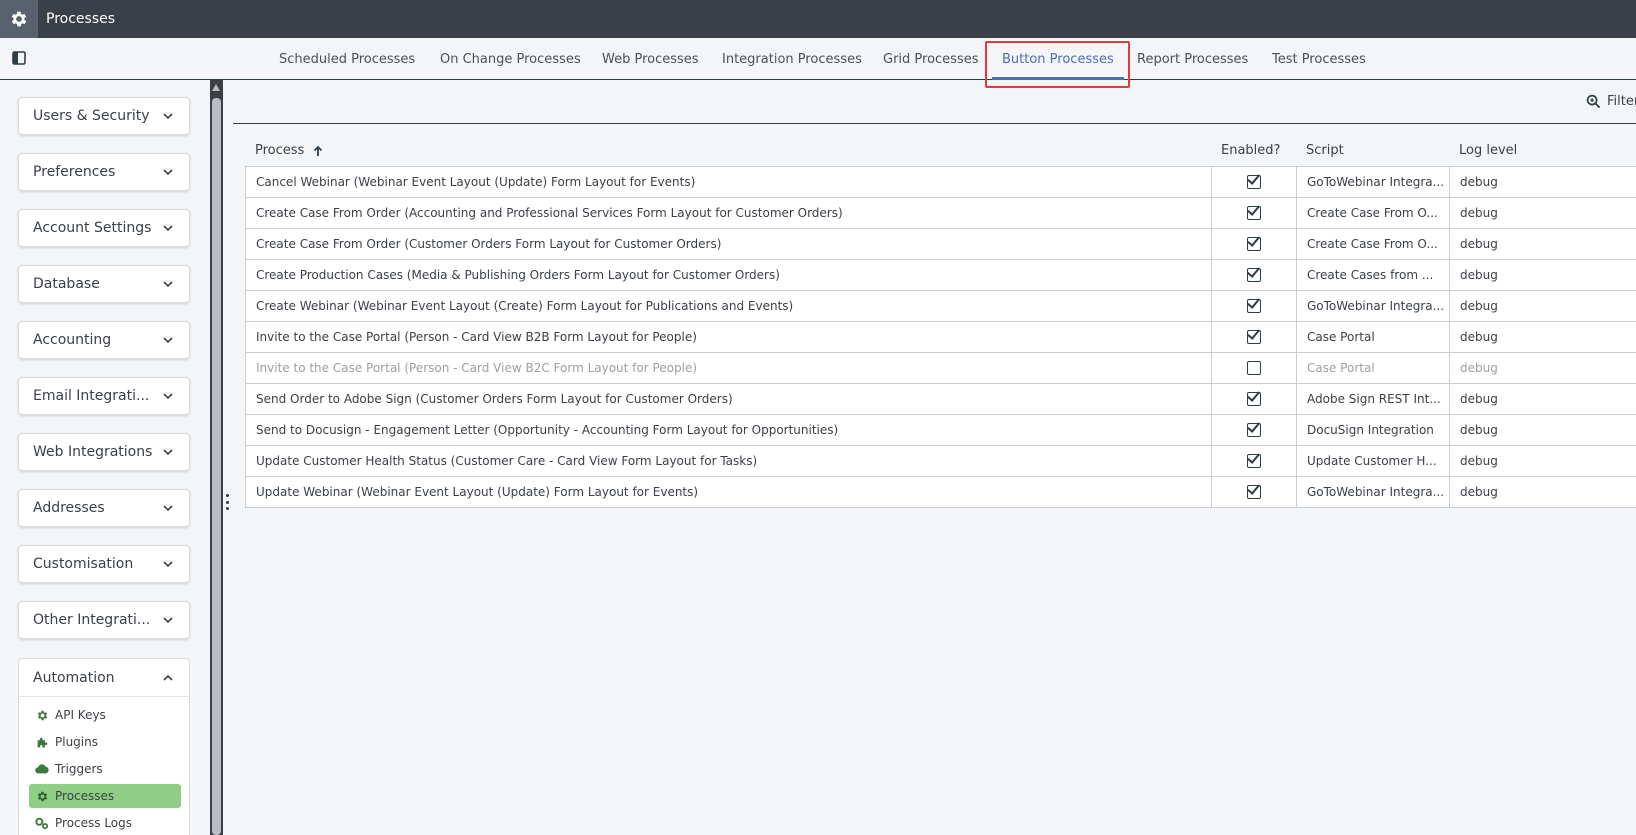  I want to click on chevron-up-icon, so click(168, 677).